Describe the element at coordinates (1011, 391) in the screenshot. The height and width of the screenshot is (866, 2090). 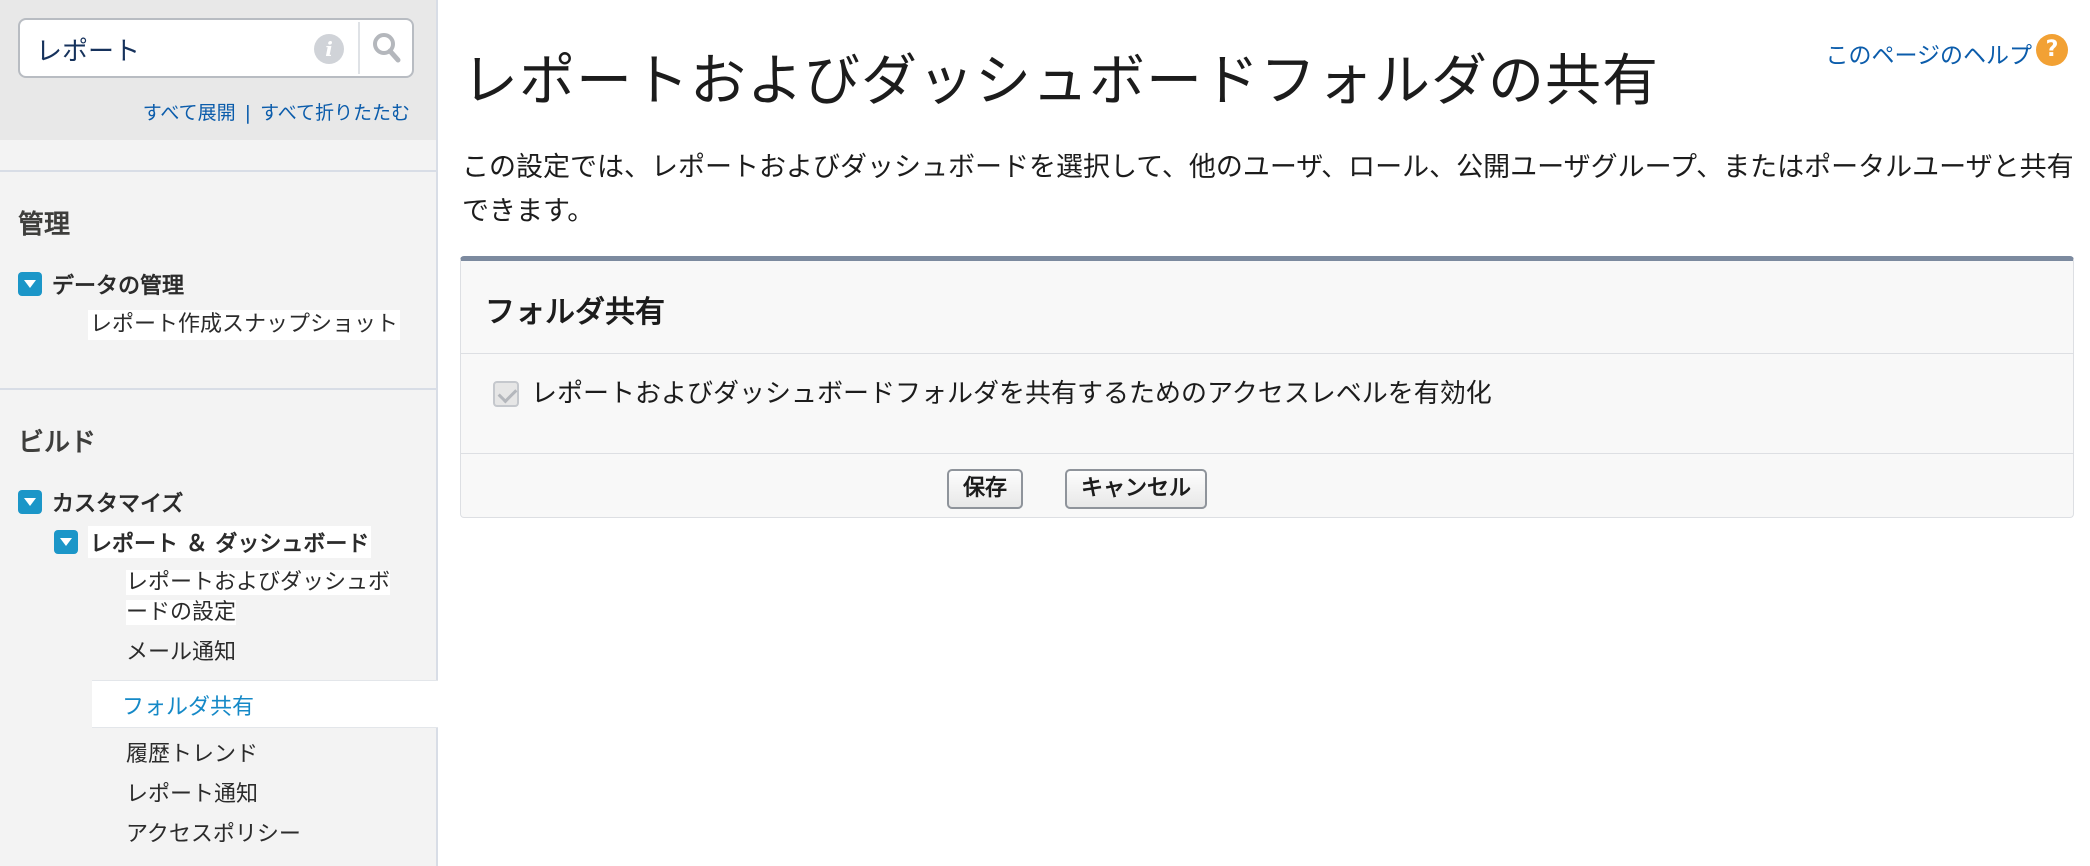
I see `enable-access-levels-label: レポートおよびダッシュボードフォルダを共有するためのアクセスレベルを有効化` at that location.